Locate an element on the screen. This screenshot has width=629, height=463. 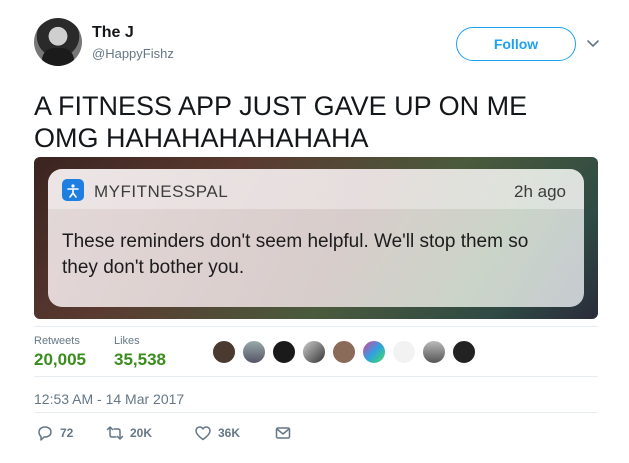
retweet-icon is located at coordinates (115, 433).